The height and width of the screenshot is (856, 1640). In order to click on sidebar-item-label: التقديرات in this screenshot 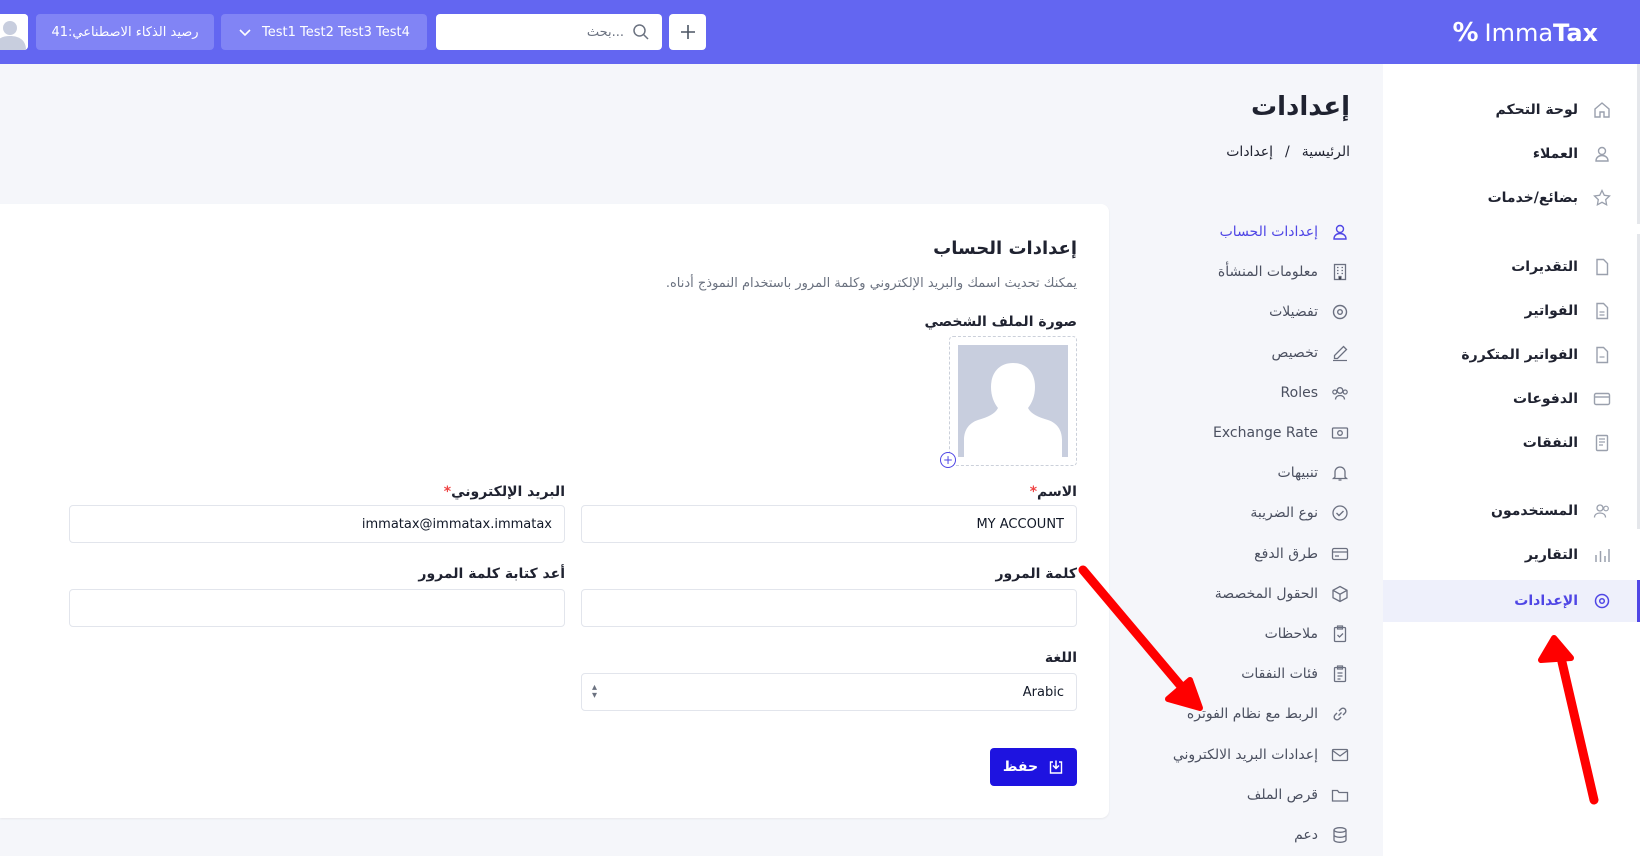, I will do `click(1544, 267)`.